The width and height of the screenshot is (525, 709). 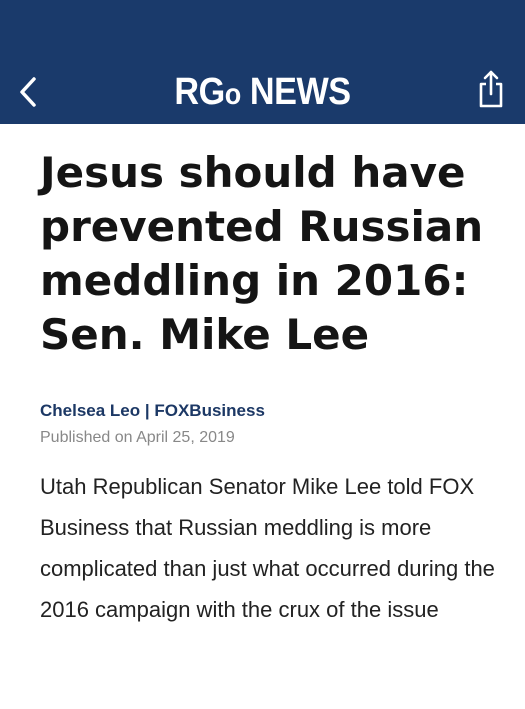 I want to click on brand-logo: RGo NEWS, so click(x=262, y=93).